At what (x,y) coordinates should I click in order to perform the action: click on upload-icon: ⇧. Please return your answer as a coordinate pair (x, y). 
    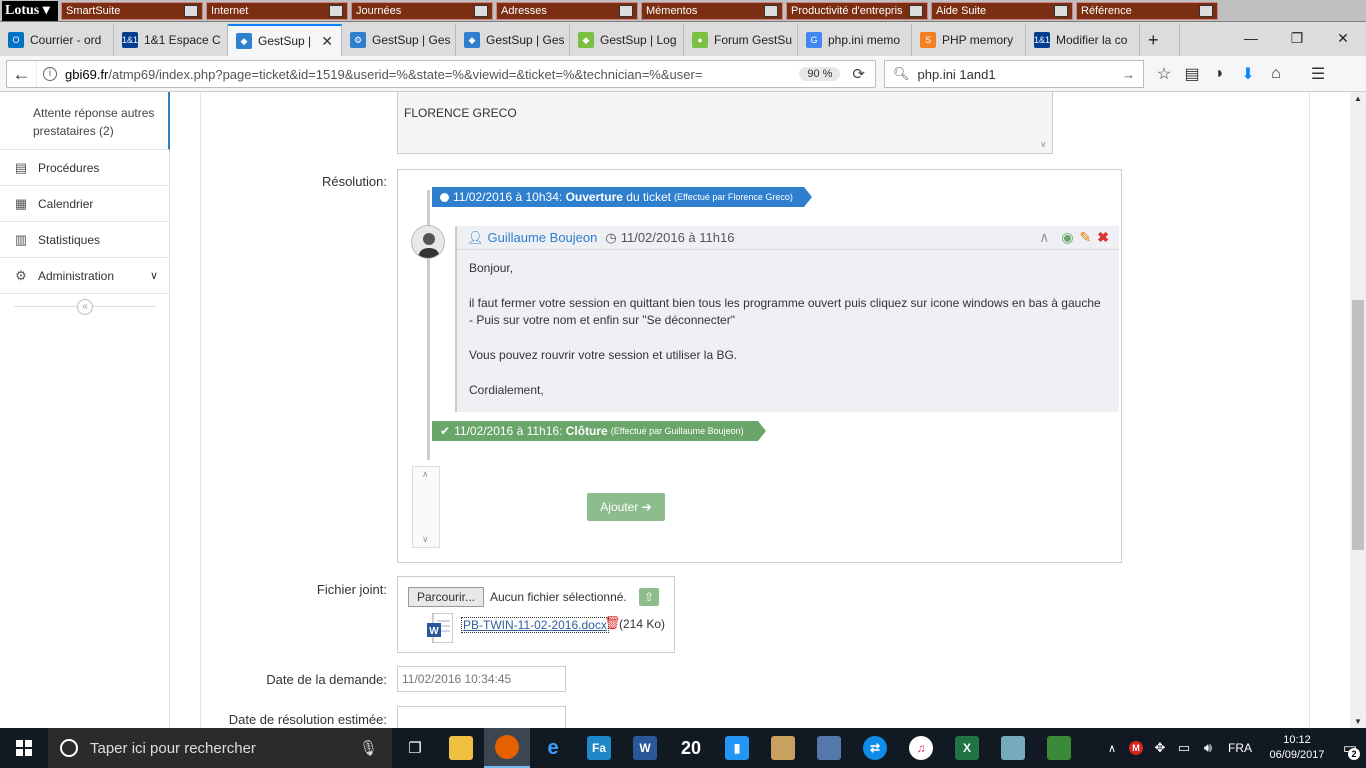
    Looking at the image, I should click on (649, 597).